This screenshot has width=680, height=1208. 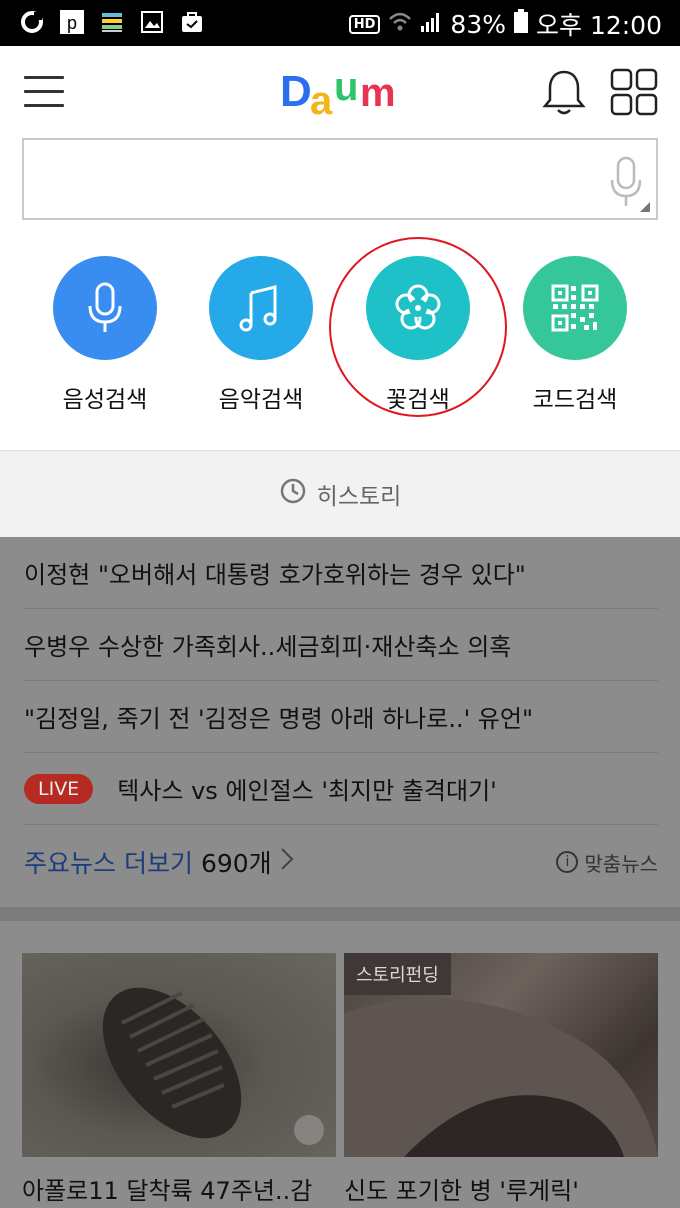 I want to click on news-item: "김정일, 죽기 전 '김정은 명령 아래 하나로..' 유언", so click(x=341, y=717).